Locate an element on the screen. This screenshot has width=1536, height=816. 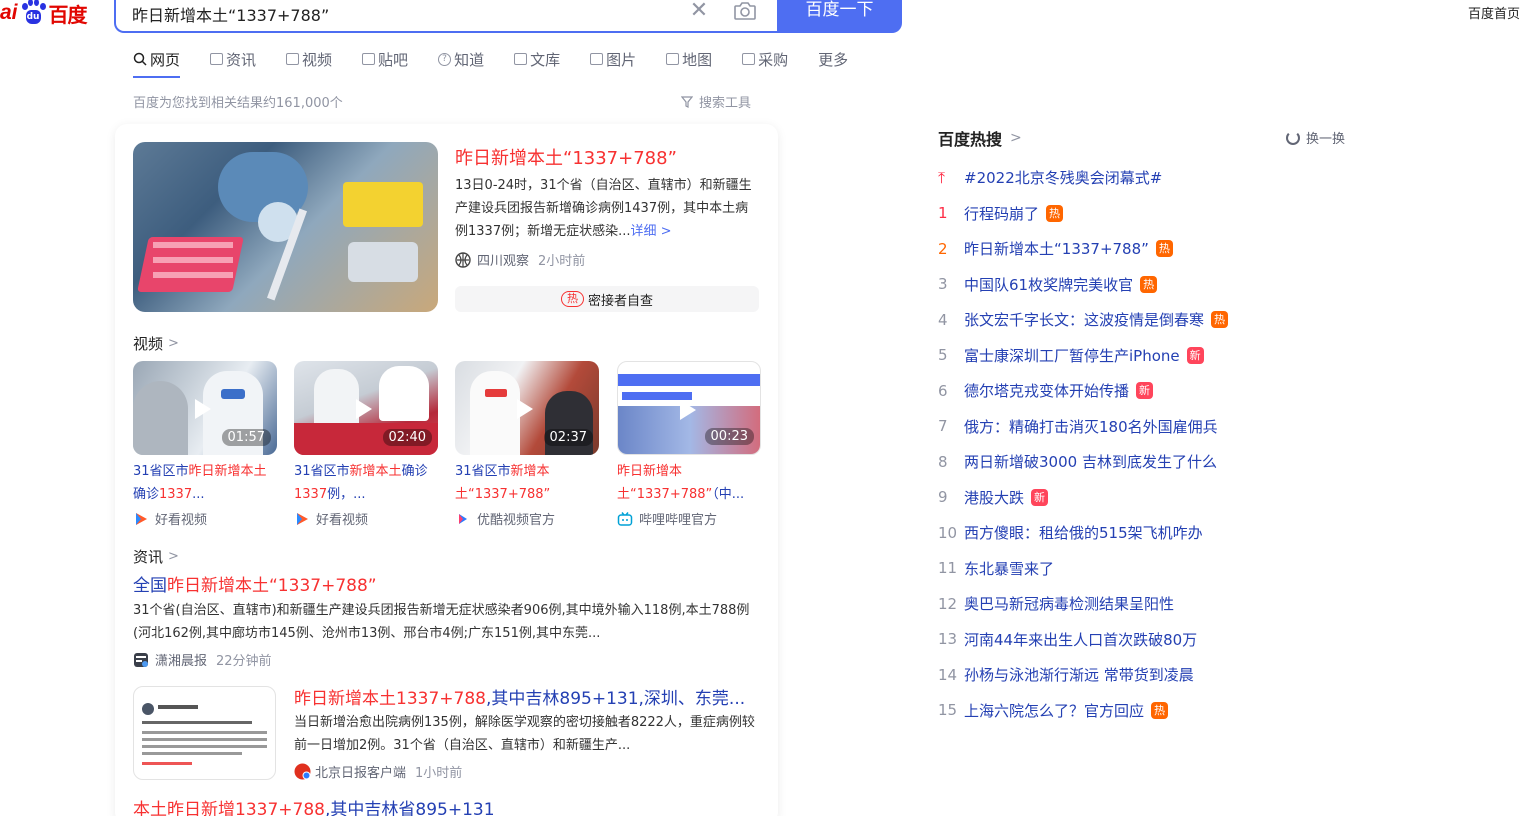
video-card: 02:40 31省区市新增本土确诊1337例，... 好看视频 is located at coordinates (366, 444).